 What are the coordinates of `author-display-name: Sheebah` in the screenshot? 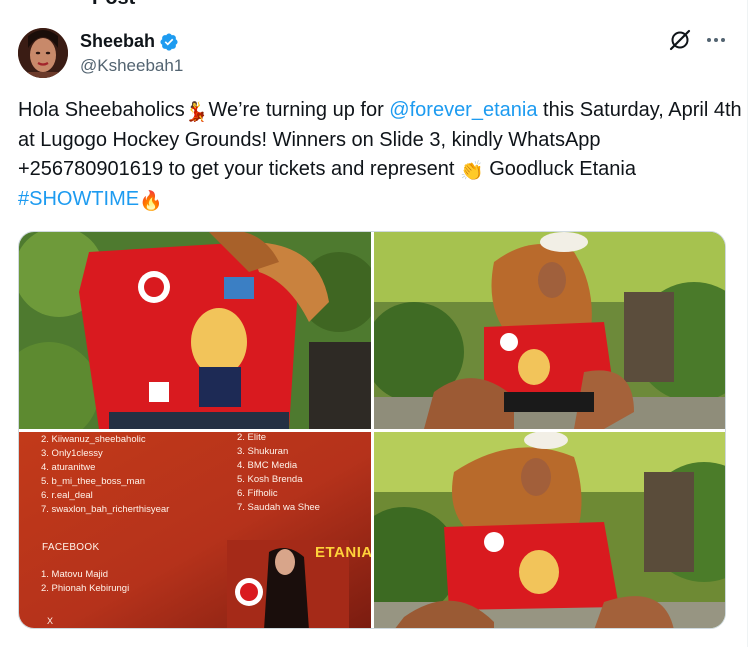 It's located at (117, 41).